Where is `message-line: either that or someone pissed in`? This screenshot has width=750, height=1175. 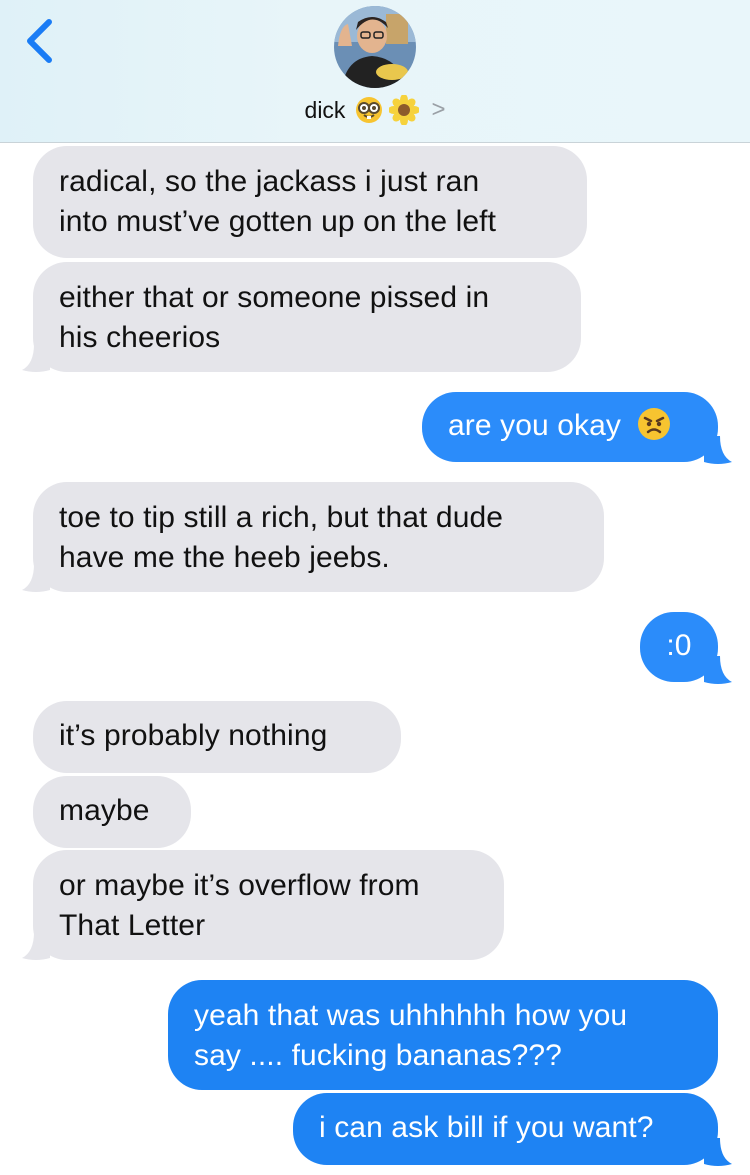 message-line: either that or someone pissed in is located at coordinates (274, 297).